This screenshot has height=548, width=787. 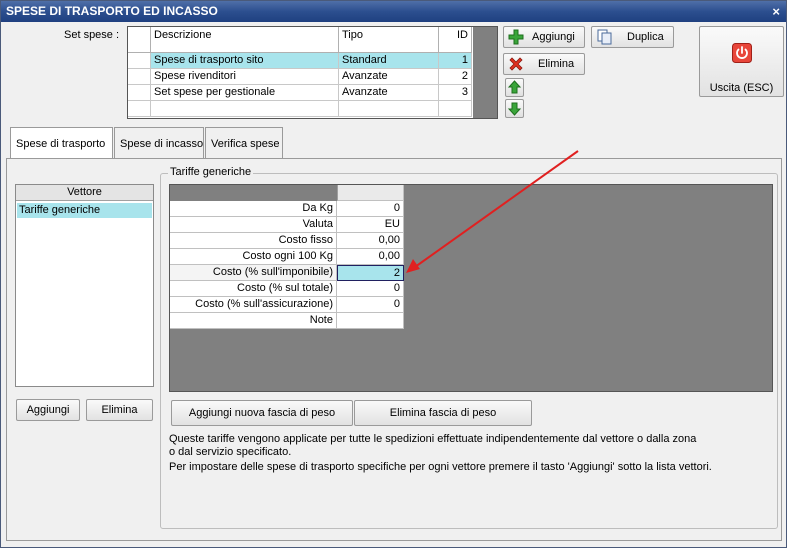 I want to click on tab-verifica-spese: Verifica spese, so click(x=244, y=143).